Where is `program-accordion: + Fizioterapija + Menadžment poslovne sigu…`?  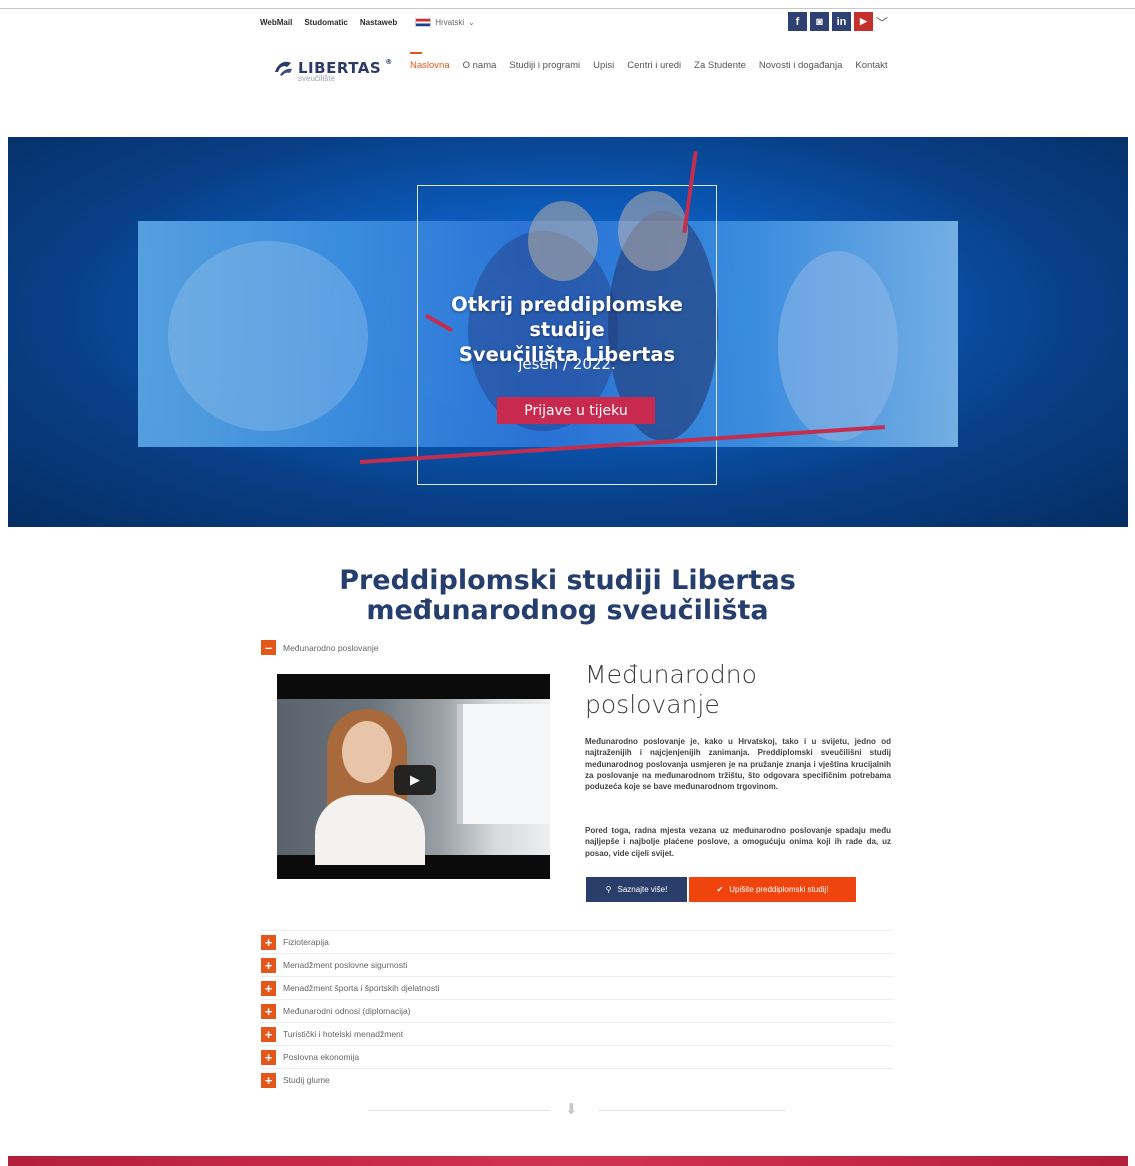 program-accordion: + Fizioterapija + Menadžment poslovne sigu… is located at coordinates (577, 1010).